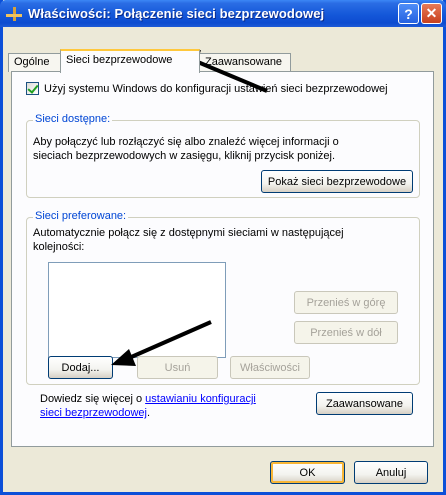  I want to click on move-up-button: Przenieś w górę, so click(346, 302).